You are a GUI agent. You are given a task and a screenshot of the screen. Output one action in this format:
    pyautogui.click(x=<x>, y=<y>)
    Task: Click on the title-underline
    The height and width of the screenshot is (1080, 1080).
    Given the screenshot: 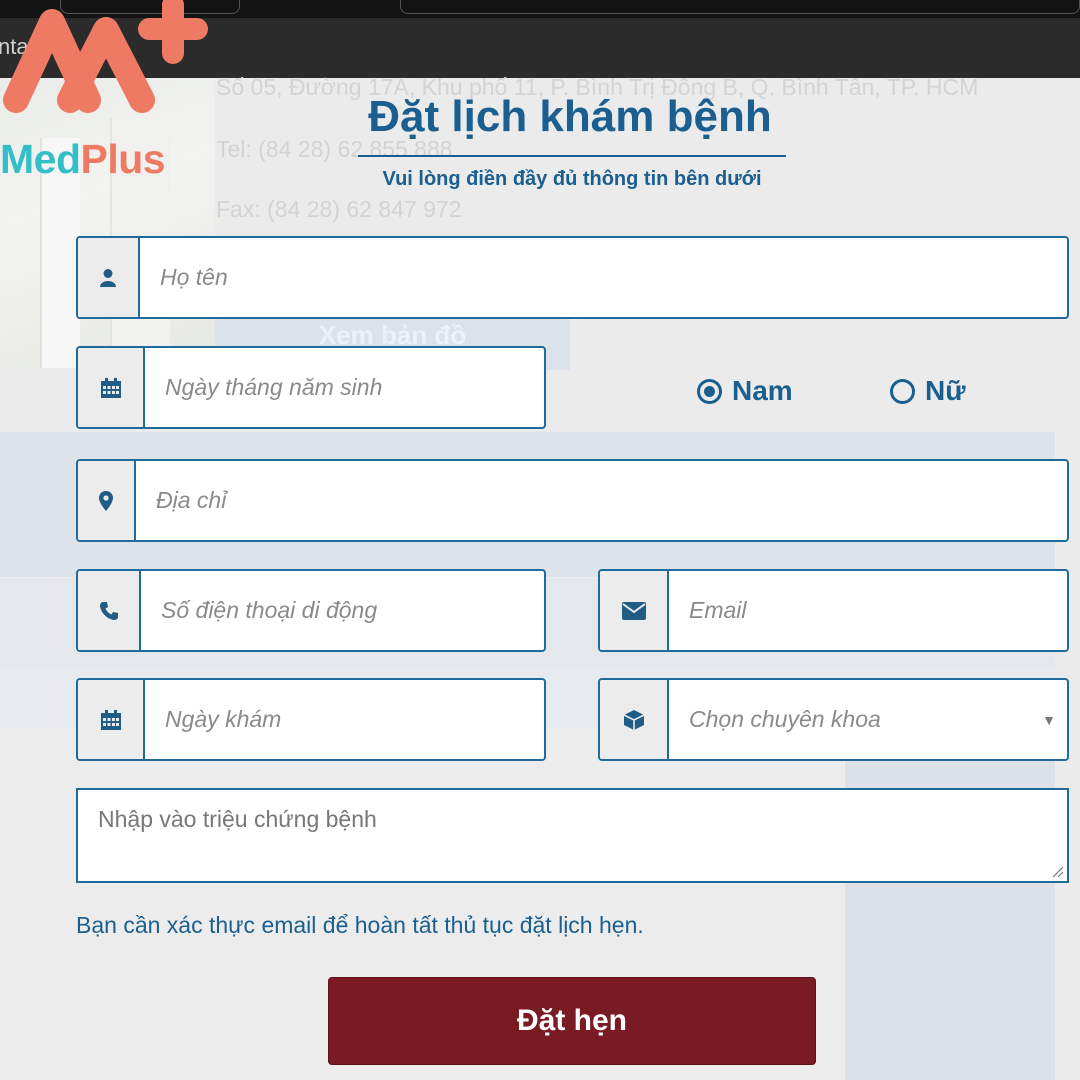 What is the action you would take?
    pyautogui.click(x=572, y=156)
    